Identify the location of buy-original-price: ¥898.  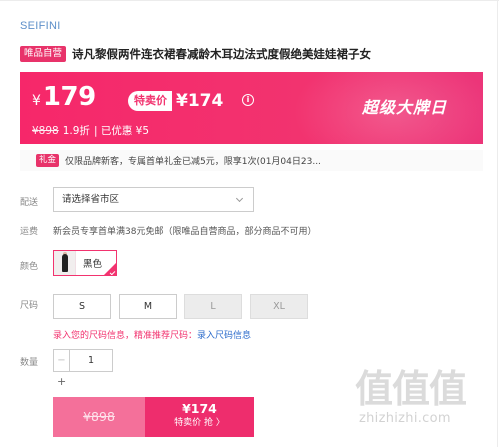
(99, 416).